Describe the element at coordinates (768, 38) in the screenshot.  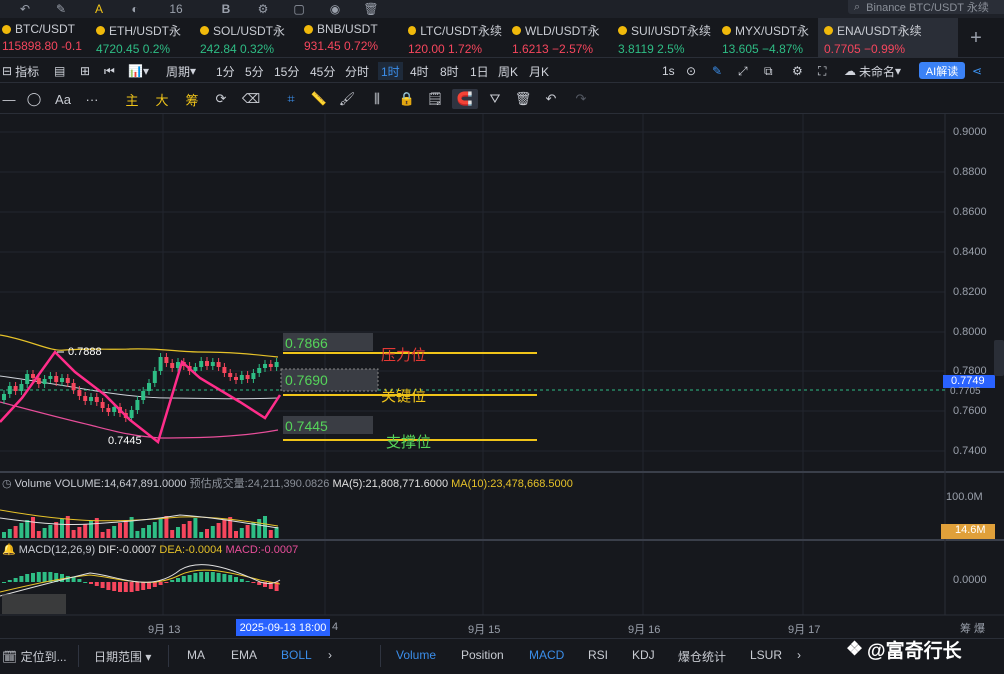
I see `ticker-tab-myx: MYX/USDT永 13.605 −4.87%` at that location.